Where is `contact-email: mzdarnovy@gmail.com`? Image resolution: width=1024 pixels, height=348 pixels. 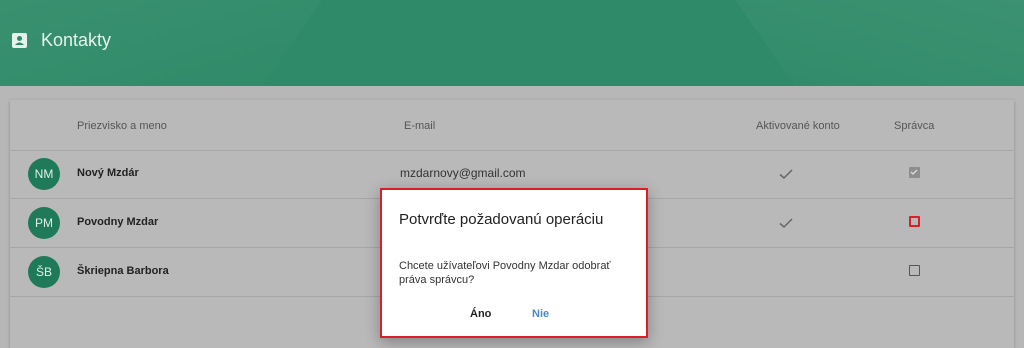 contact-email: mzdarnovy@gmail.com is located at coordinates (463, 173).